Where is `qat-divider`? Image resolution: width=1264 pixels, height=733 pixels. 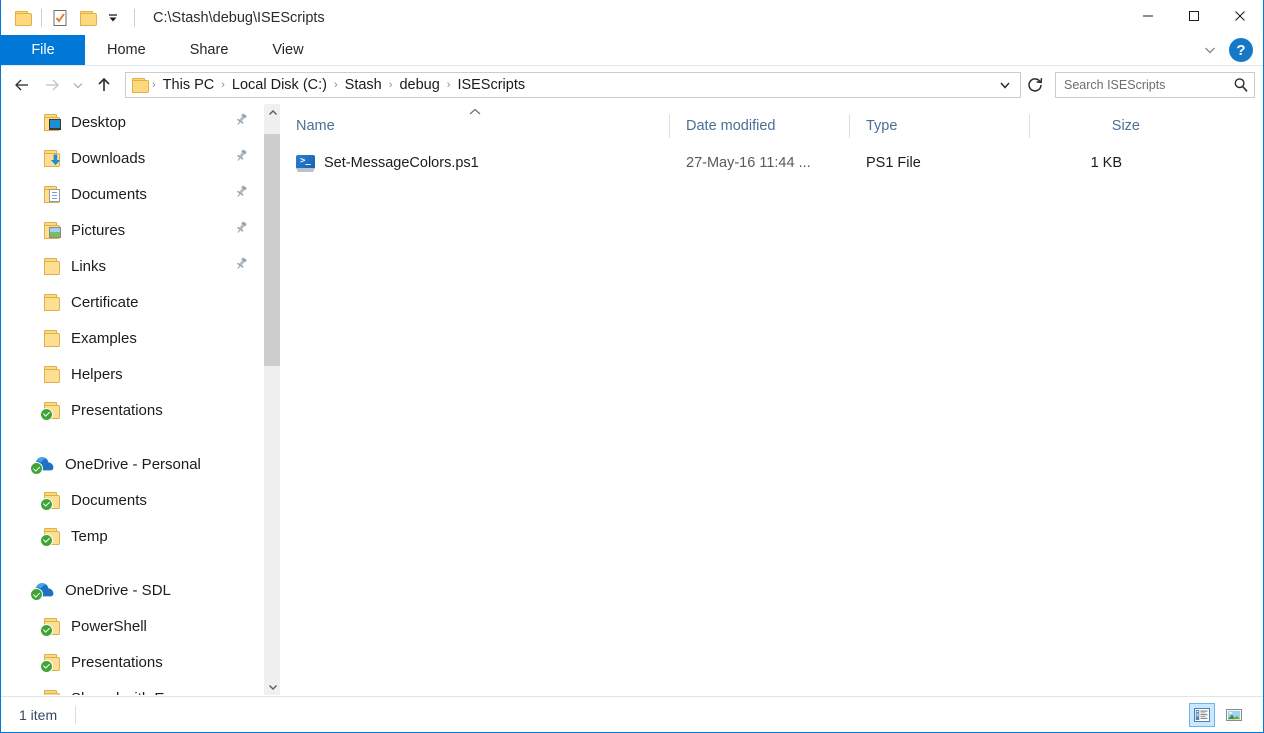
qat-divider is located at coordinates (41, 18).